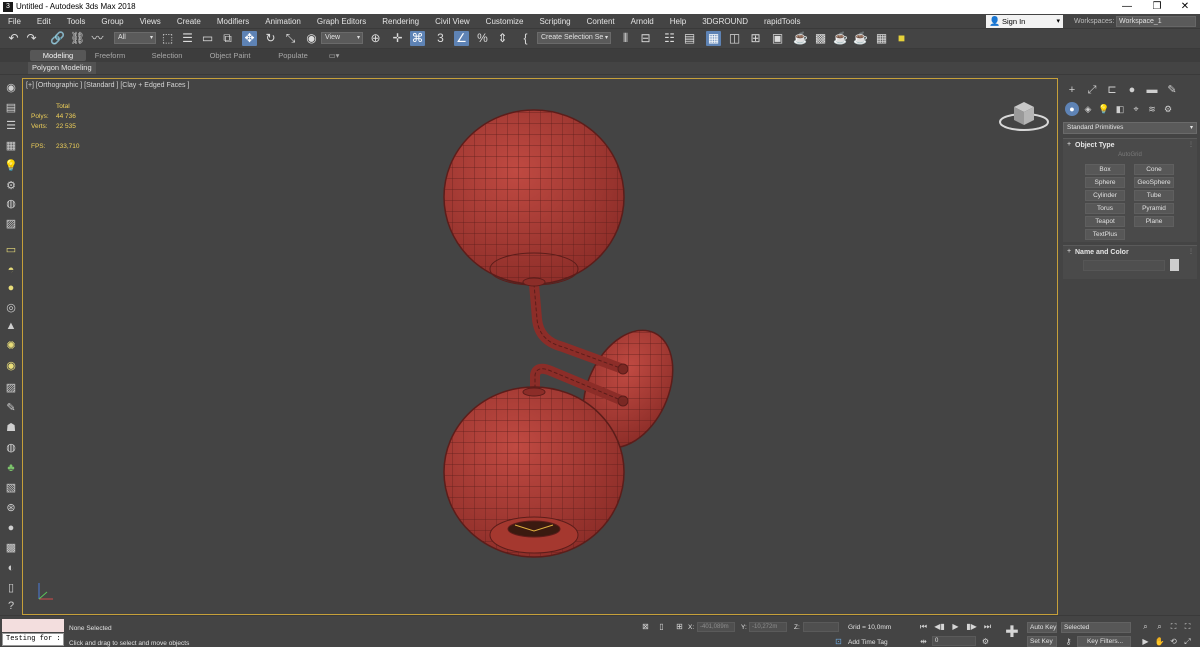 The image size is (1200, 647). Describe the element at coordinates (1172, 90) in the screenshot. I see `utilities-tab-icon: ✎` at that location.